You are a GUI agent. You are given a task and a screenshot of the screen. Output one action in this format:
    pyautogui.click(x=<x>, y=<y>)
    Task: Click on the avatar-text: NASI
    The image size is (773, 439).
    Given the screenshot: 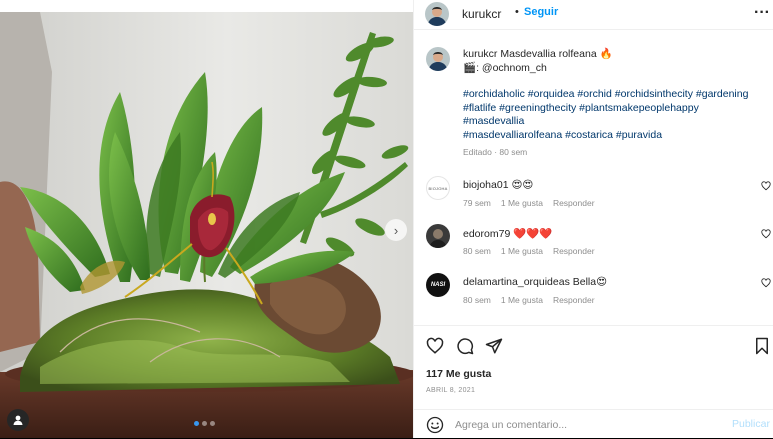 What is the action you would take?
    pyautogui.click(x=438, y=285)
    